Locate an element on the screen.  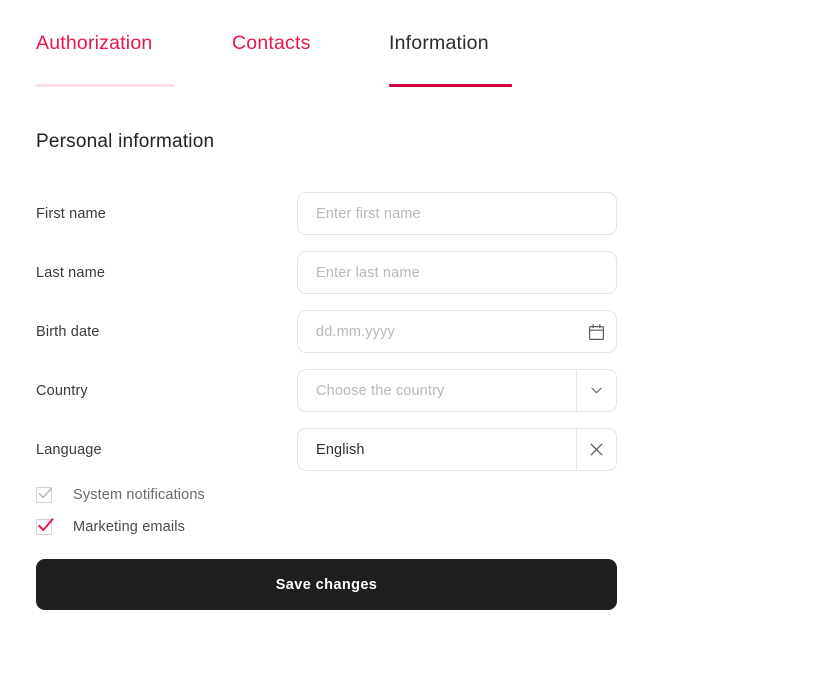
last-name-input is located at coordinates (457, 272).